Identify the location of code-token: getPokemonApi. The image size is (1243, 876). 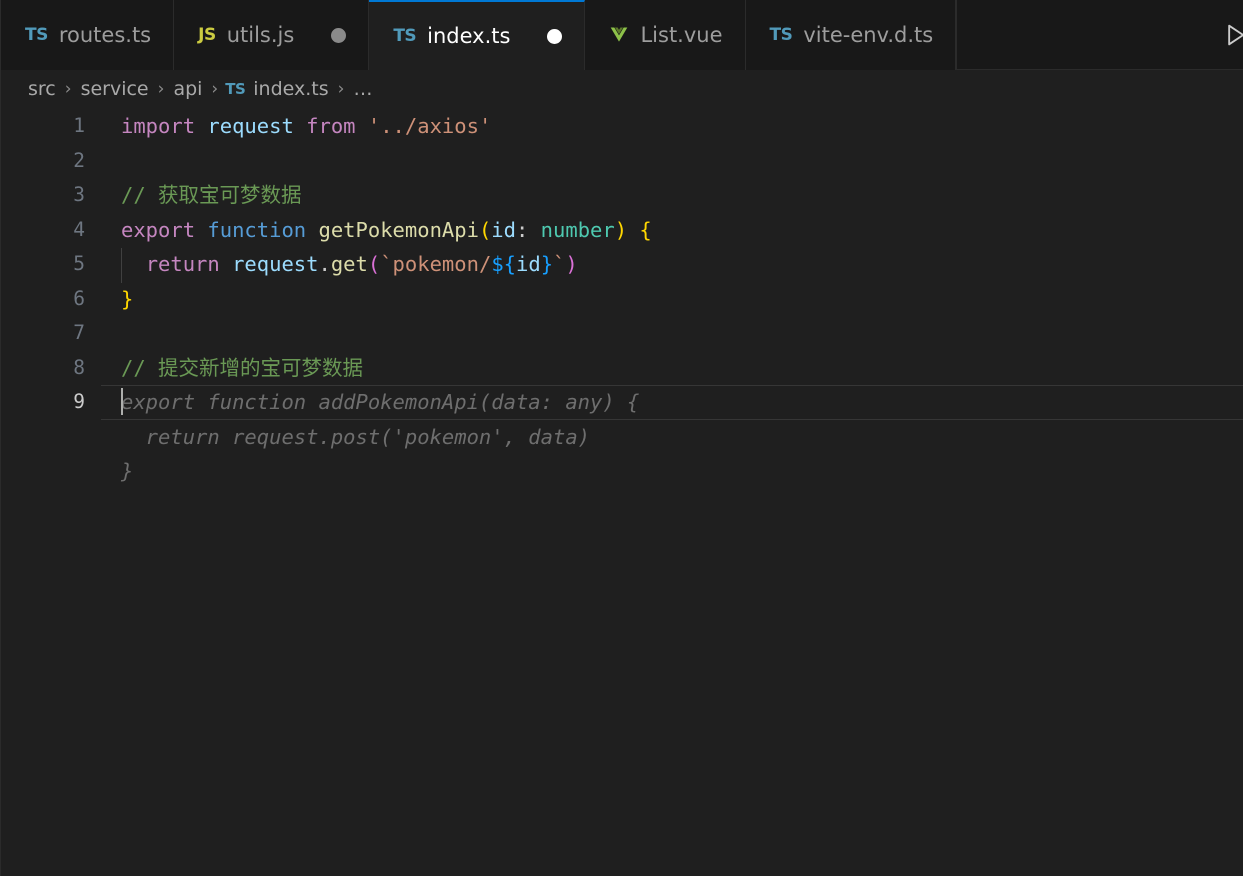
(398, 229).